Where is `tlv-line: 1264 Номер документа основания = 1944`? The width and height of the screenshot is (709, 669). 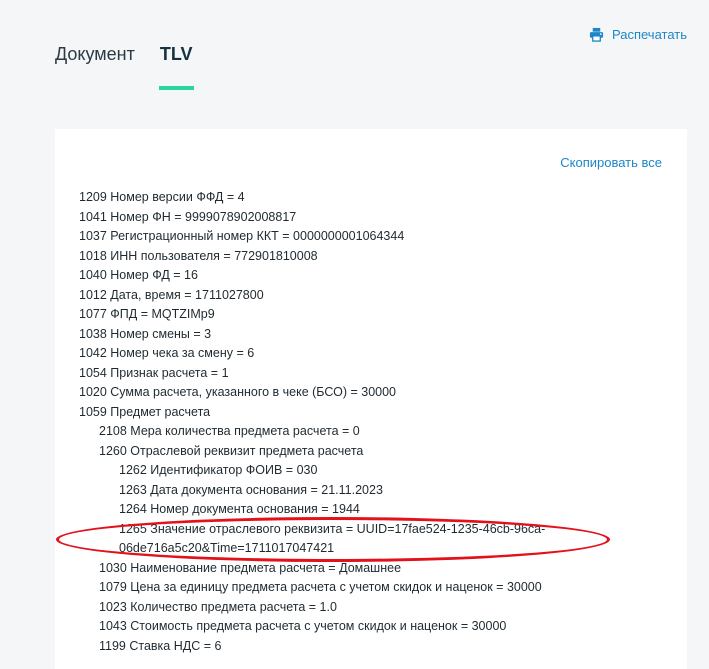
tlv-line: 1264 Номер документа основания = 1944 is located at coordinates (239, 509).